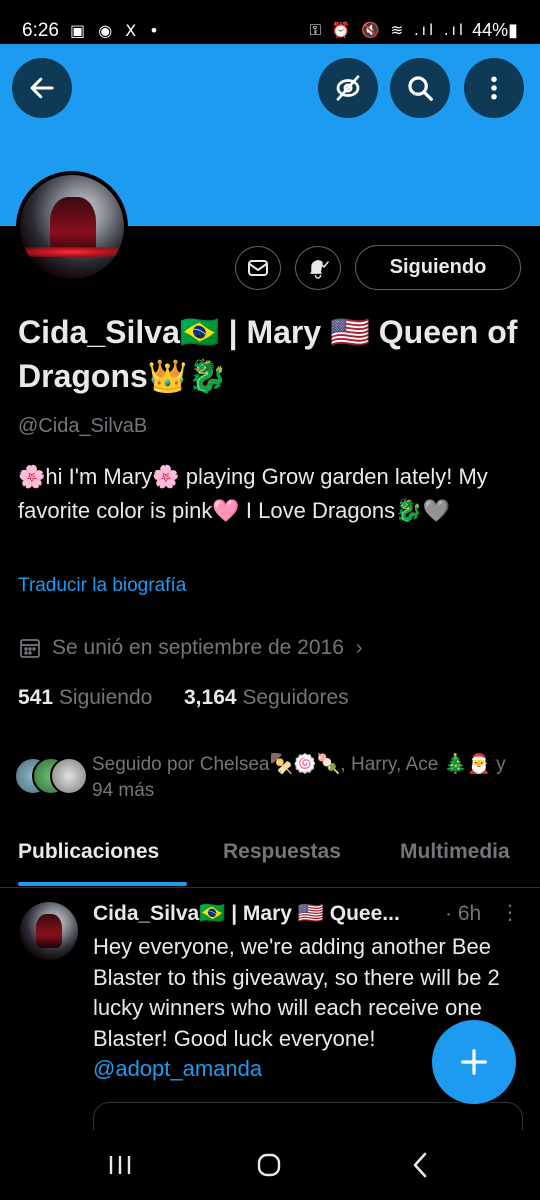  Describe the element at coordinates (198, 647) in the screenshot. I see `joined-date: Se unió en septiembre de 2016` at that location.